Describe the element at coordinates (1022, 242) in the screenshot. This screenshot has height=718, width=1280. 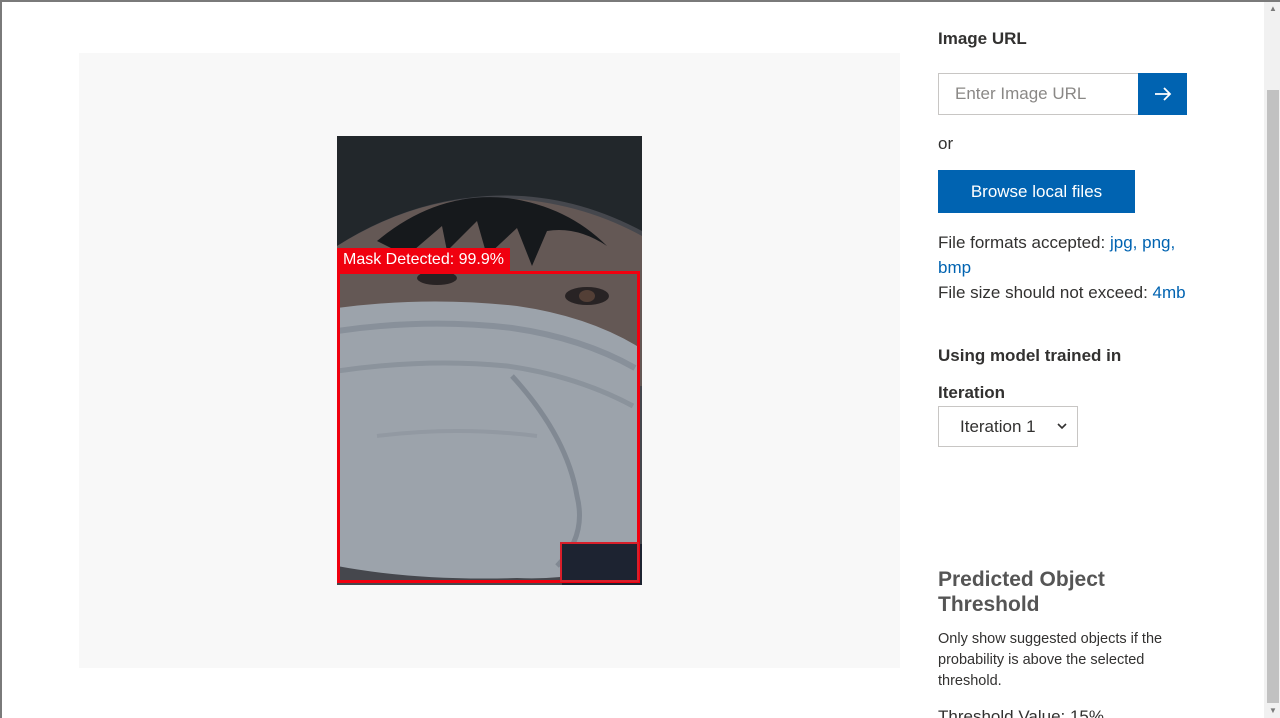
I see `file-formats-label: File formats accepted:` at that location.